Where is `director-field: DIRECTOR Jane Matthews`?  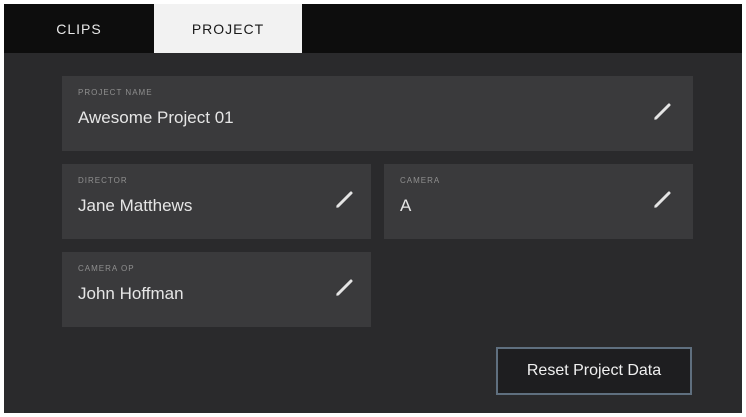
director-field: DIRECTOR Jane Matthews is located at coordinates (216, 201).